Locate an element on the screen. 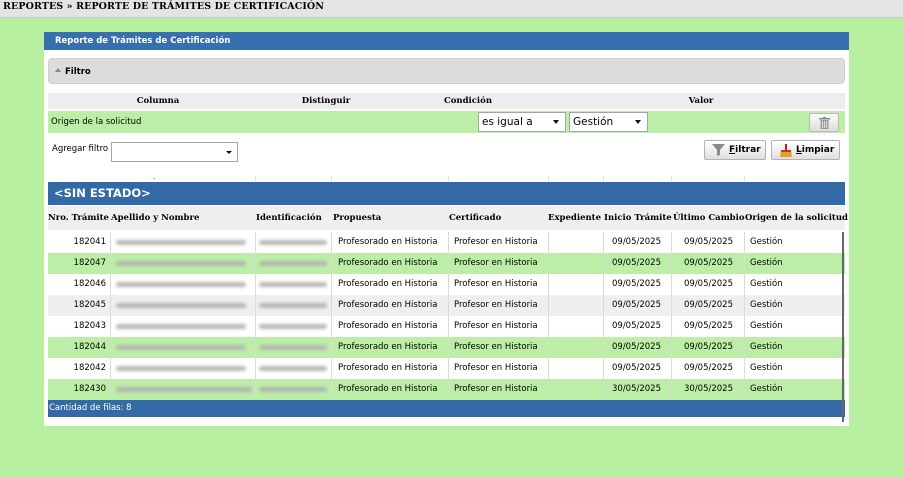 This screenshot has height=477, width=903. cell-nro: 182044 is located at coordinates (89, 347).